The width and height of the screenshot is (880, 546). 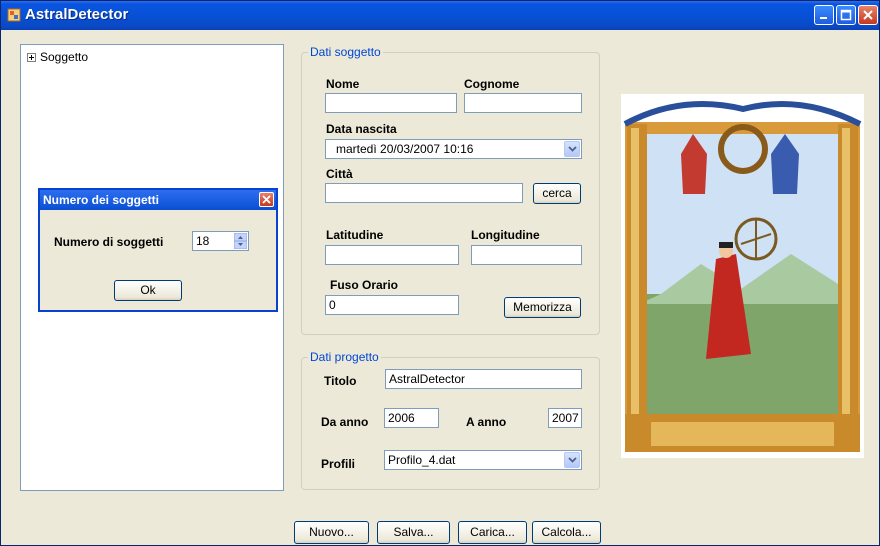 I want to click on project-title-field: AstralDetector, so click(x=483, y=379).